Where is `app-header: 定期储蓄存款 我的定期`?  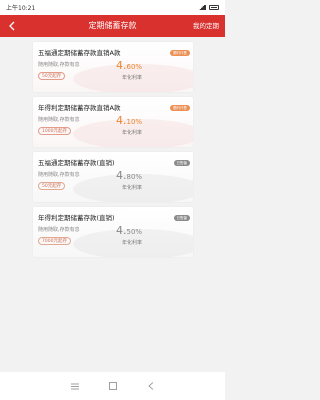 app-header: 定期储蓄存款 我的定期 is located at coordinates (112, 26).